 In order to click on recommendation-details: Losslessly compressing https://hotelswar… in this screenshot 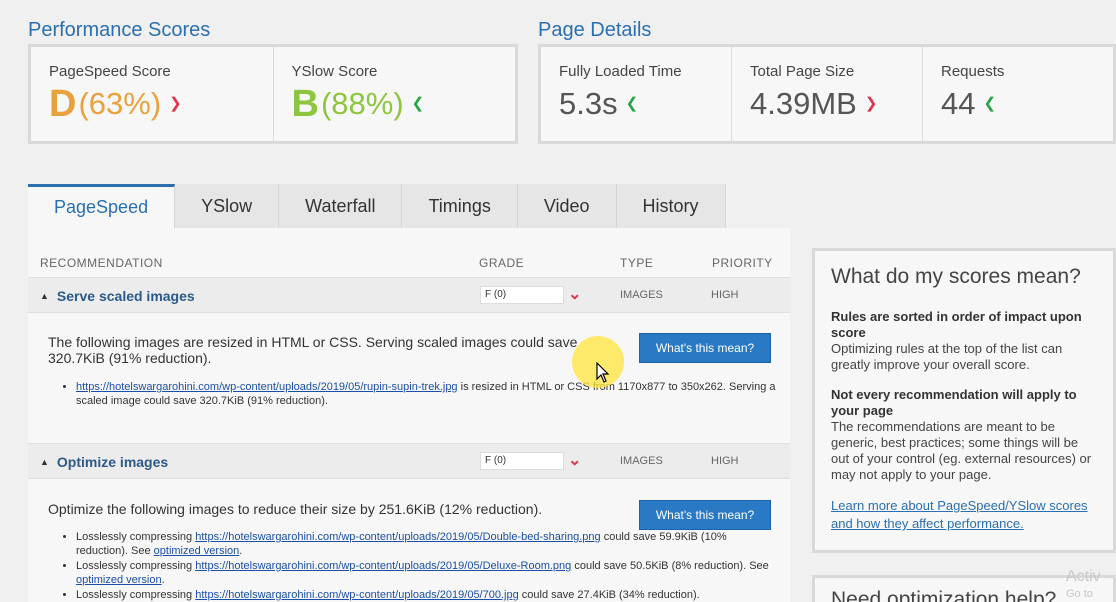, I will do `click(426, 566)`.